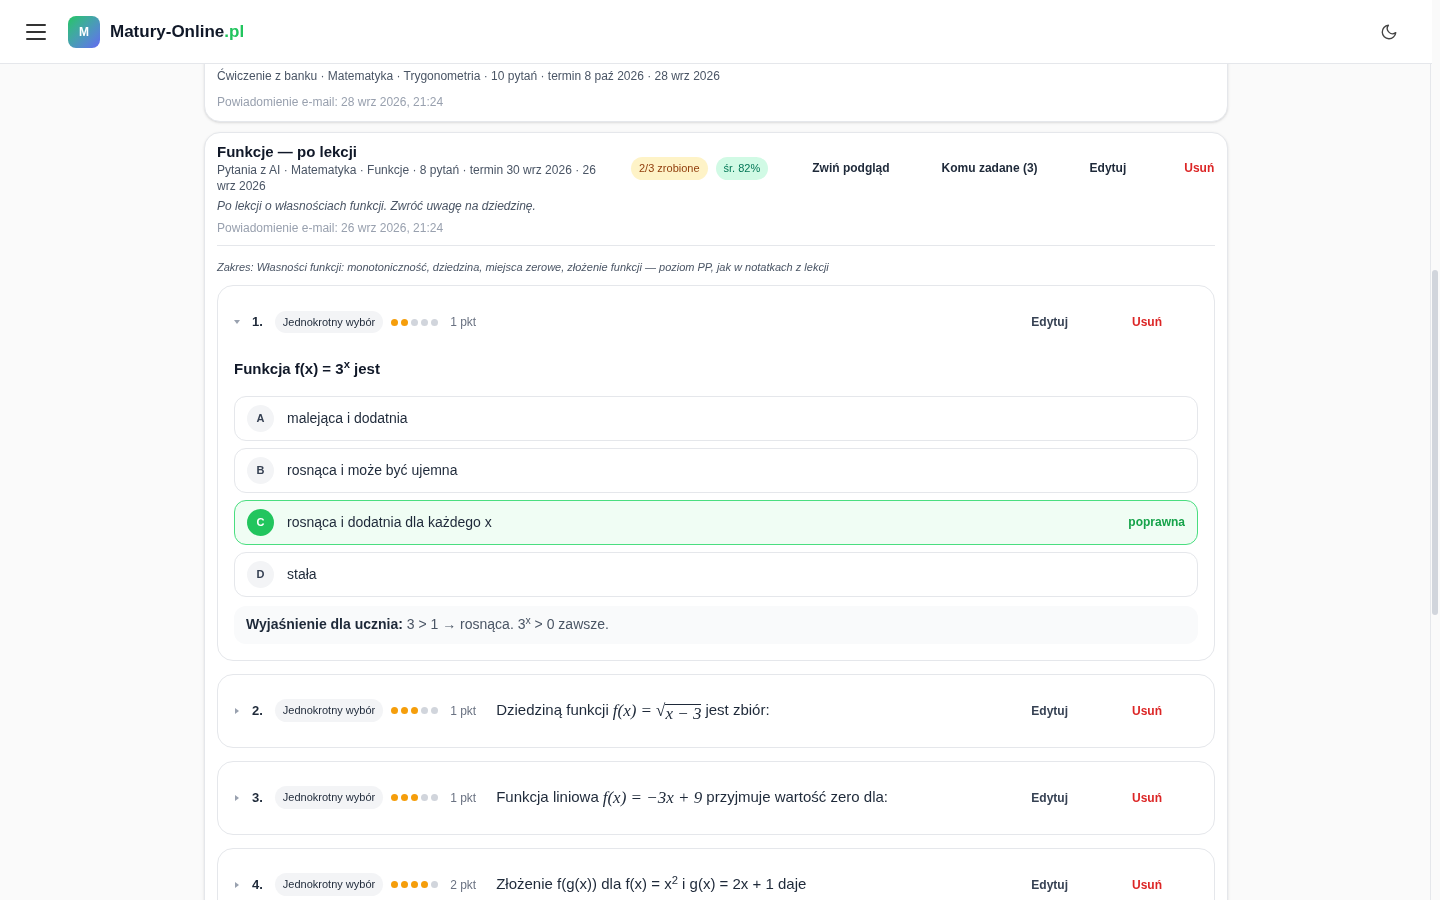 Image resolution: width=1440 pixels, height=900 pixels. What do you see at coordinates (260, 418) in the screenshot?
I see `option-letter: A` at bounding box center [260, 418].